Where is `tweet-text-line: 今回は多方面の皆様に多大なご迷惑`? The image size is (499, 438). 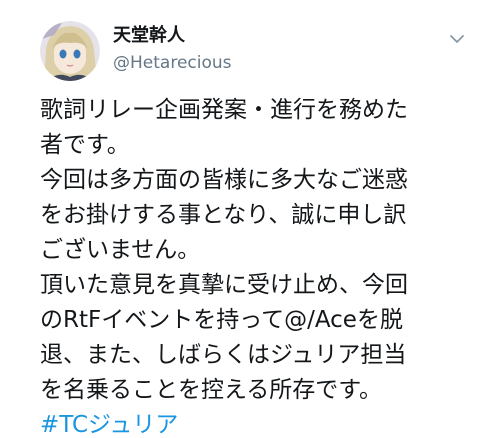
tweet-text-line: 今回は多方面の皆様に多大なご迷惑 is located at coordinates (224, 180).